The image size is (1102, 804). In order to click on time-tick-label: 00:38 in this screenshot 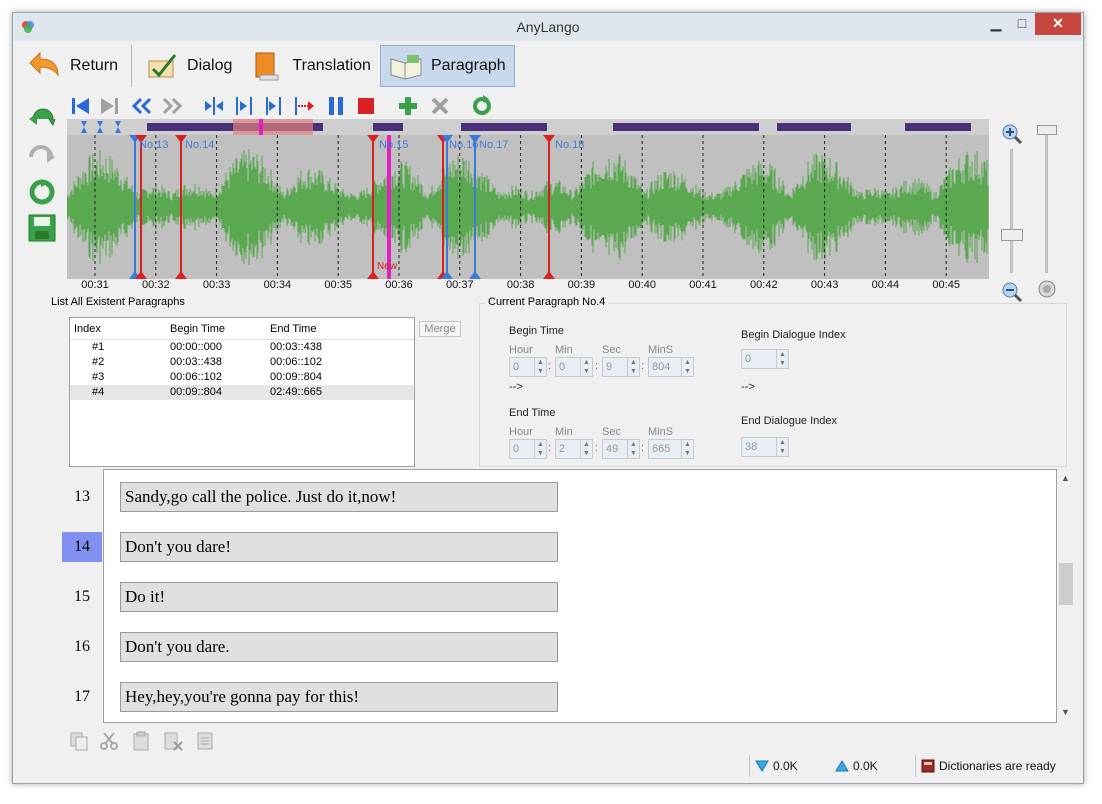, I will do `click(520, 285)`.